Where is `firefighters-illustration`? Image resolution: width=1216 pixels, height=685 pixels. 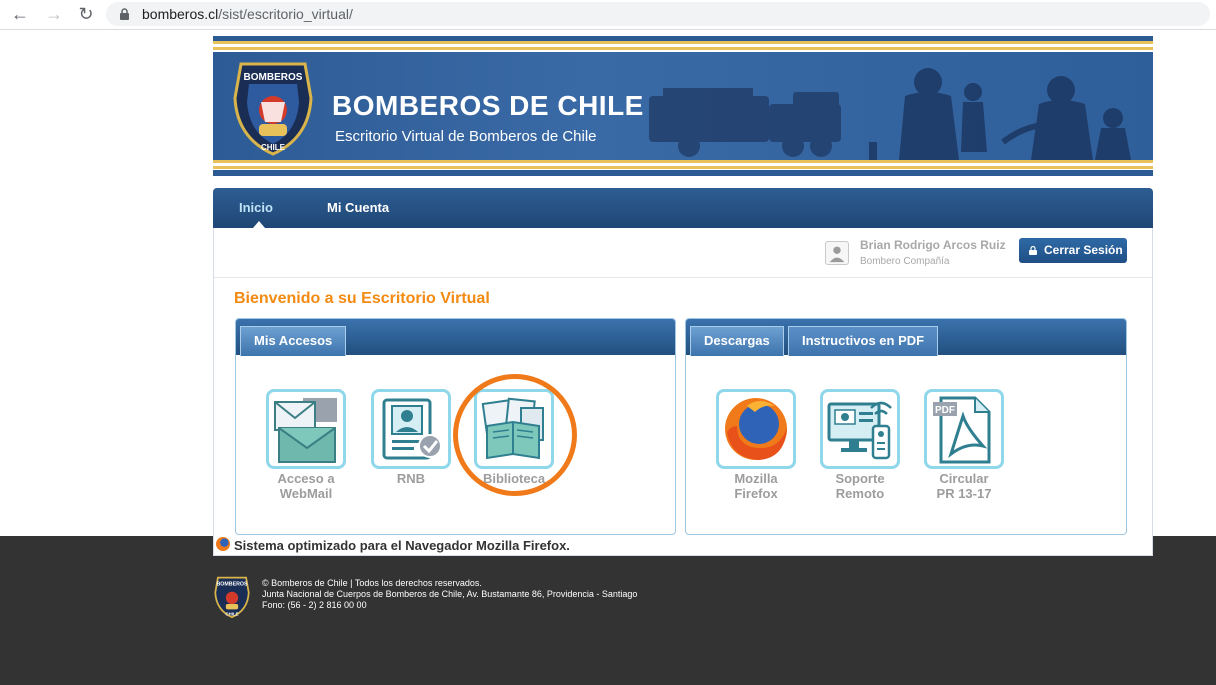 firefighters-illustration is located at coordinates (890, 114).